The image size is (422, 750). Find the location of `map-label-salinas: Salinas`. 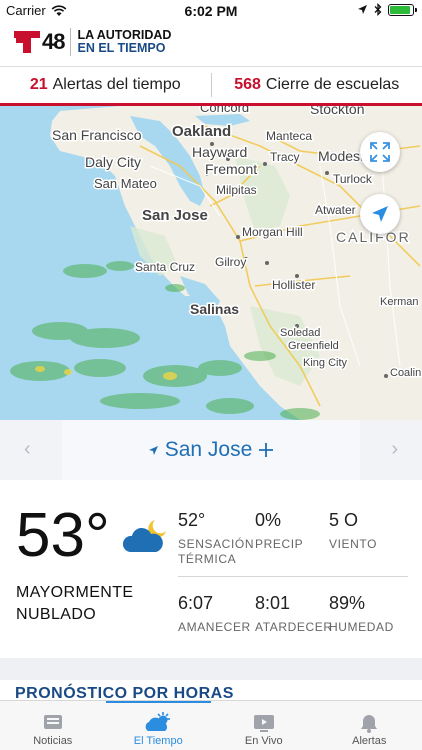

map-label-salinas: Salinas is located at coordinates (214, 309).